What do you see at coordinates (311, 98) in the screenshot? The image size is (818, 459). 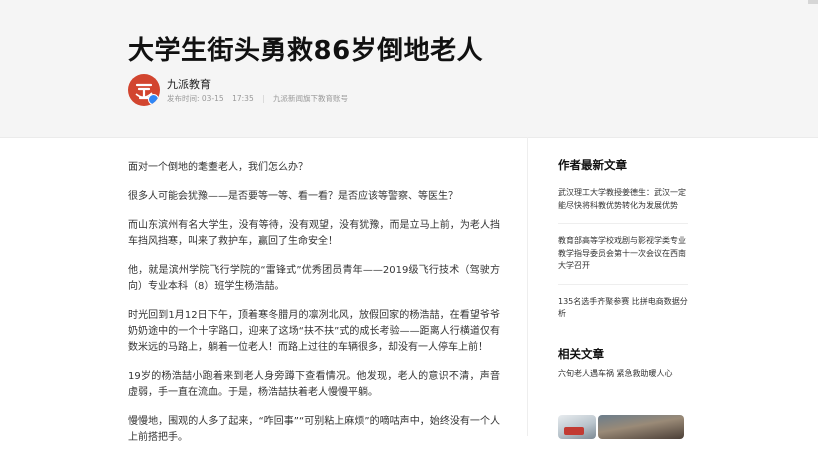 I see `author-description: 九派新闻旗下教育账号` at bounding box center [311, 98].